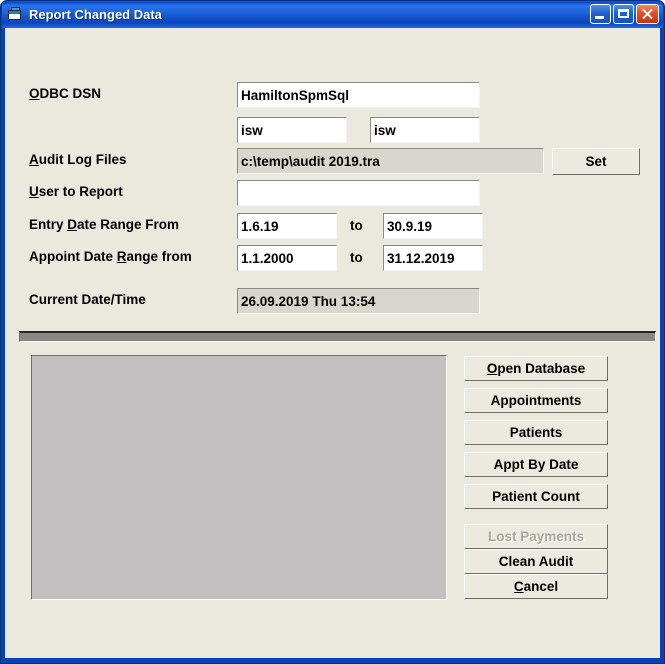  I want to click on audit-log-files-input: c:\temp\audit 2019.tra, so click(390, 161).